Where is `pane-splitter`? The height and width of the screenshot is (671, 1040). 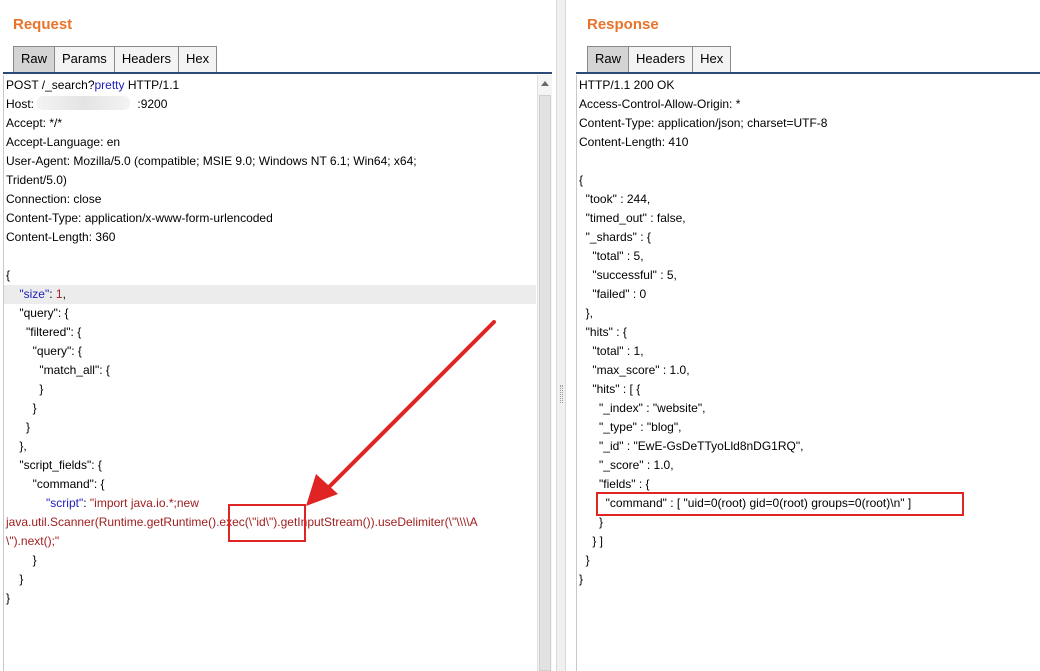 pane-splitter is located at coordinates (561, 335).